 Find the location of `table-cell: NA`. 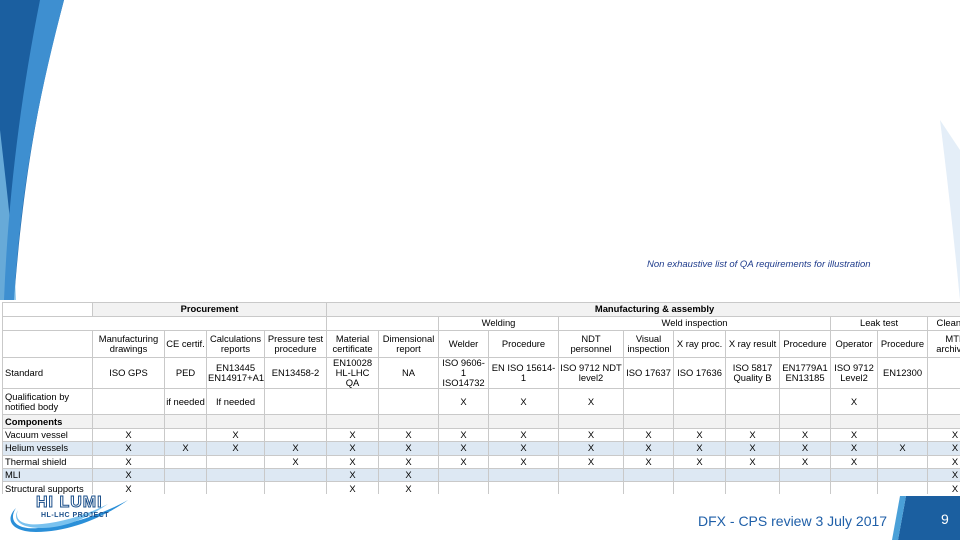

table-cell: NA is located at coordinates (409, 373).